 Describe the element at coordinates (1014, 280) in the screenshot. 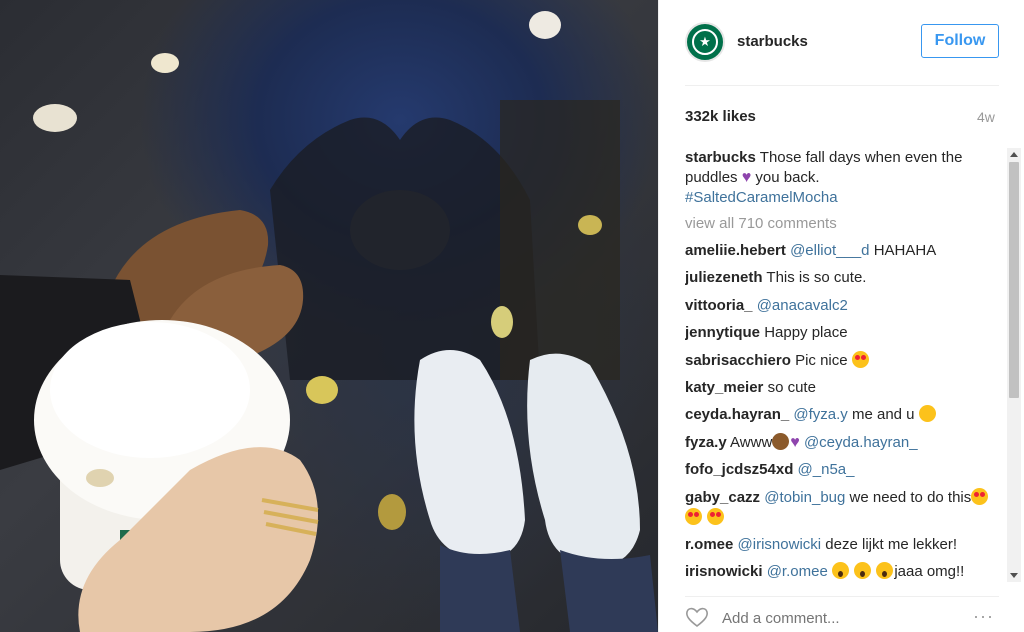

I see `scrollbar-thumb` at that location.